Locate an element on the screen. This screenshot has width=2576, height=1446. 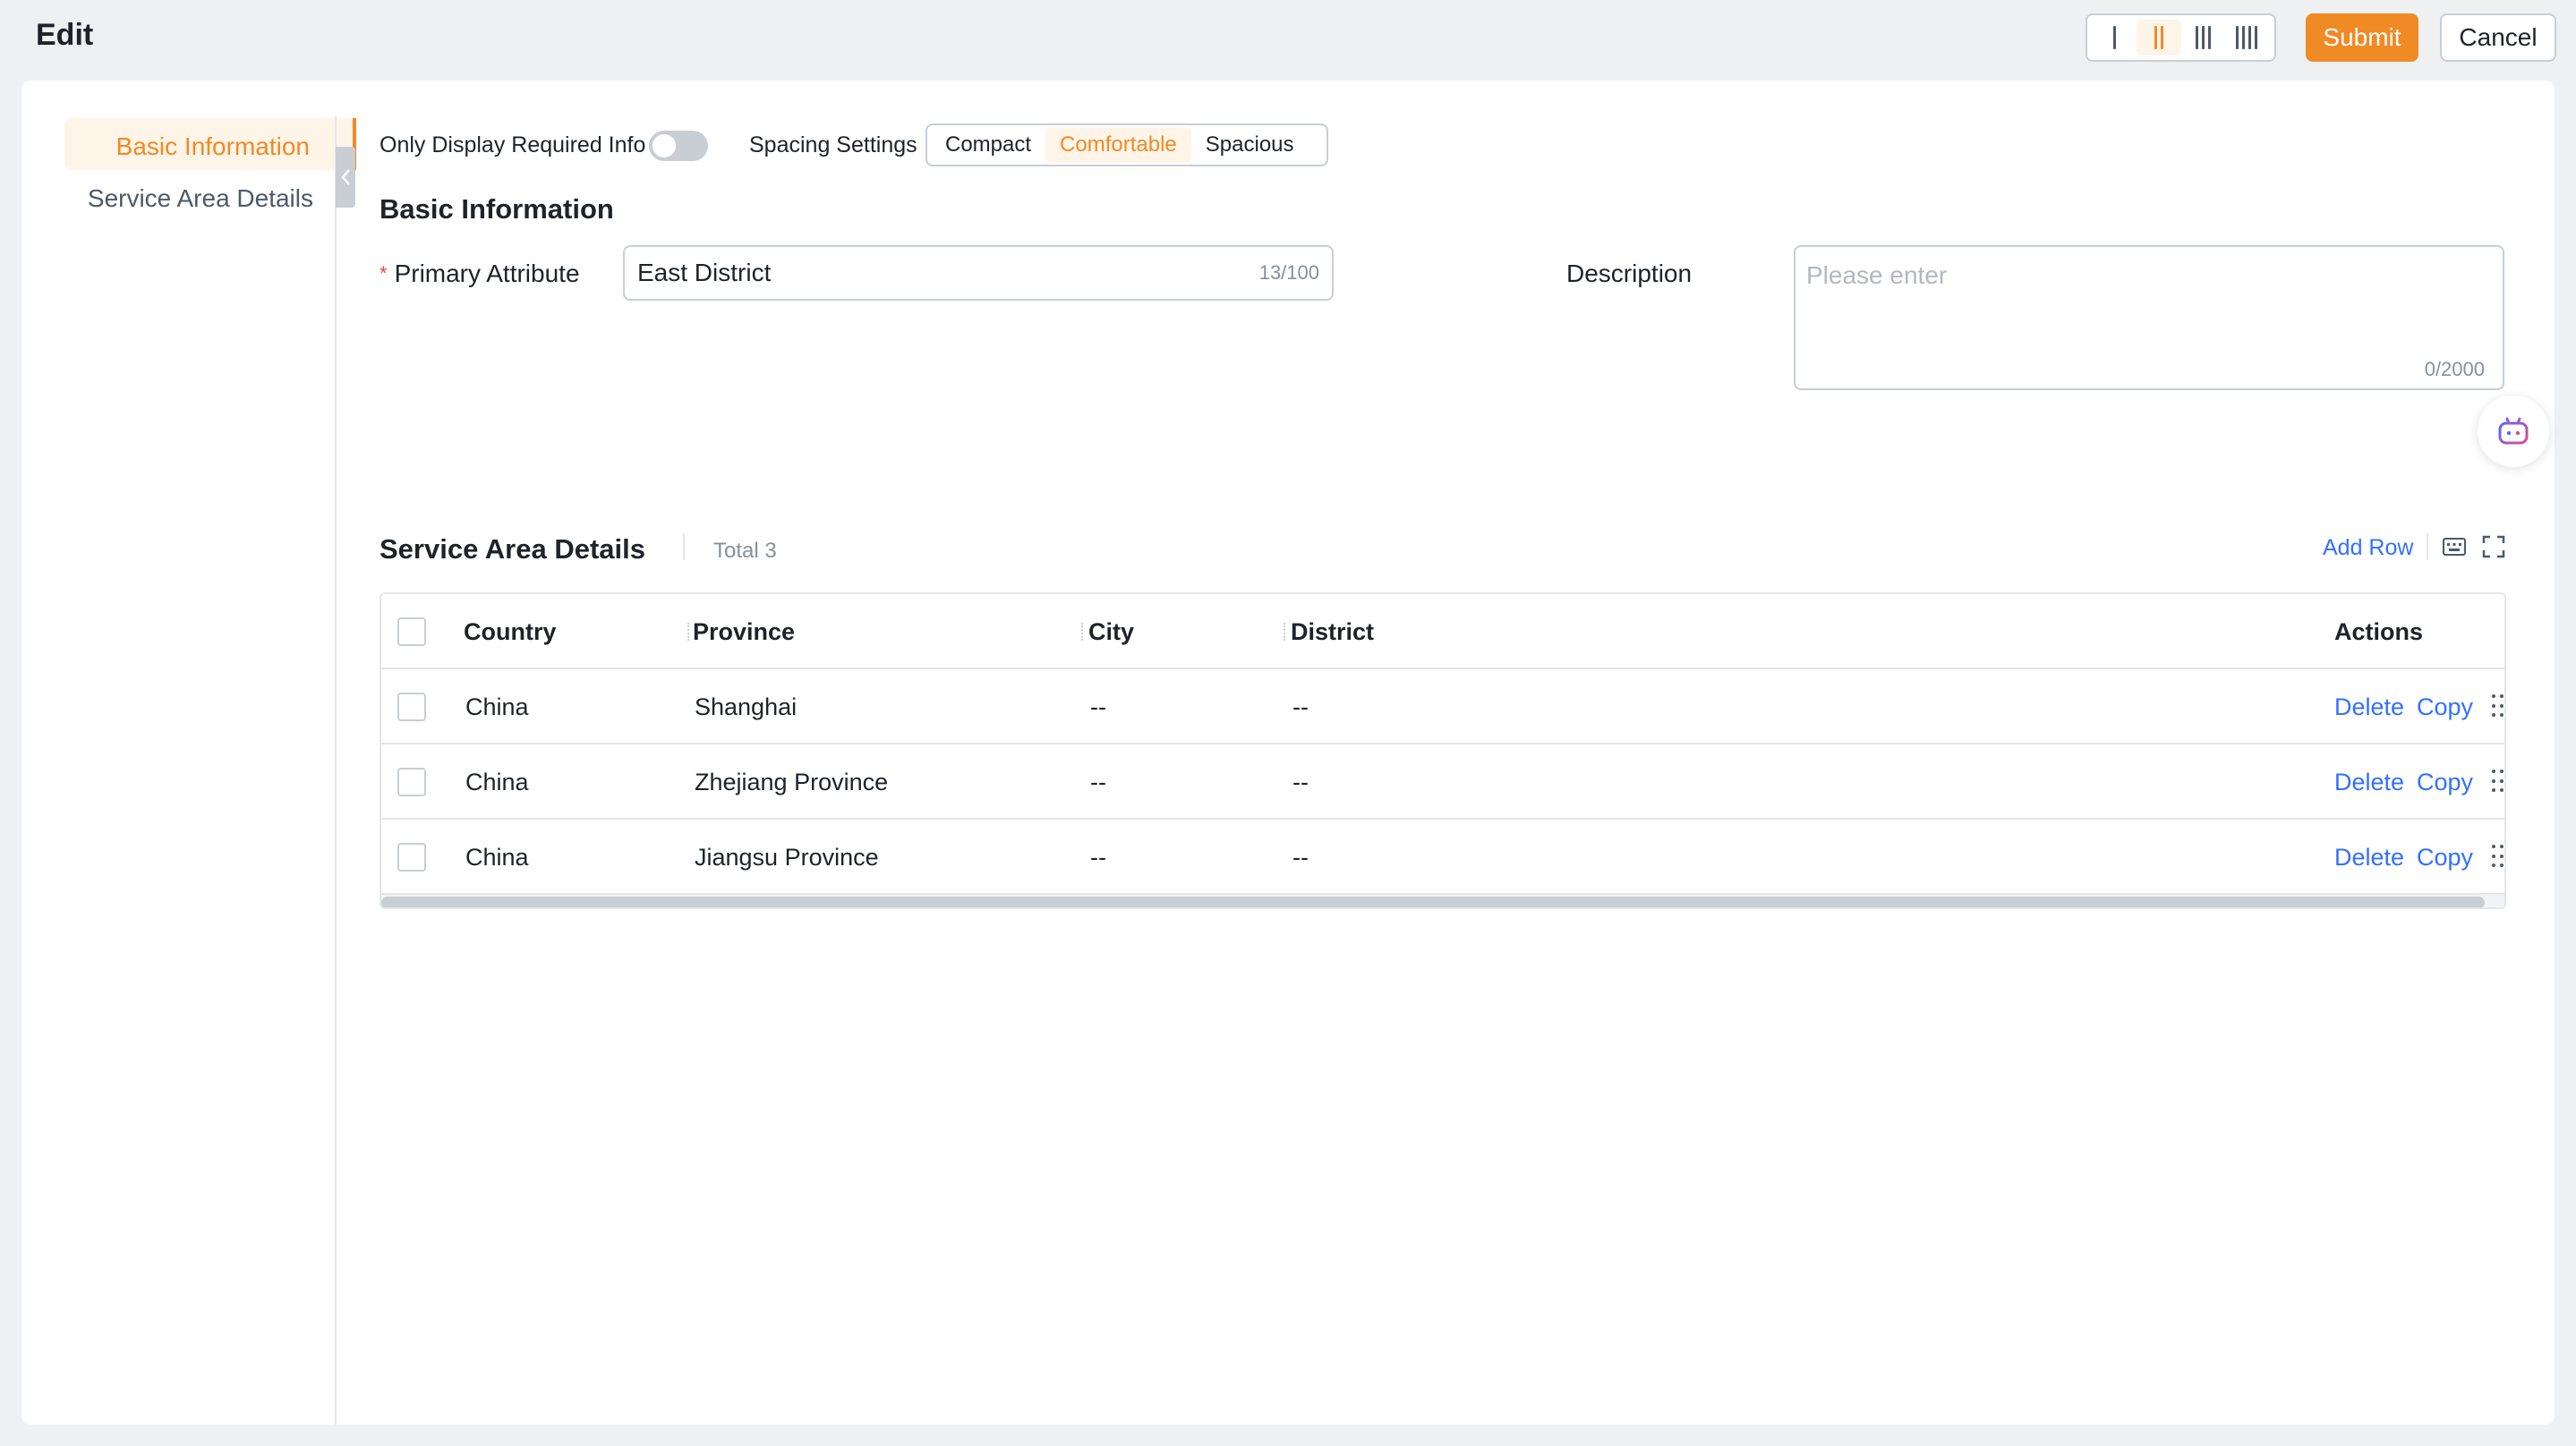
three-column-icon is located at coordinates (2203, 37).